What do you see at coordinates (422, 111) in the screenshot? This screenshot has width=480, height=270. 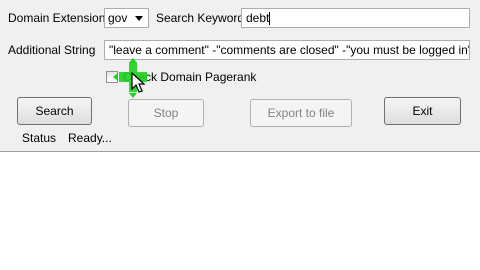 I see `exit-button: Exit` at bounding box center [422, 111].